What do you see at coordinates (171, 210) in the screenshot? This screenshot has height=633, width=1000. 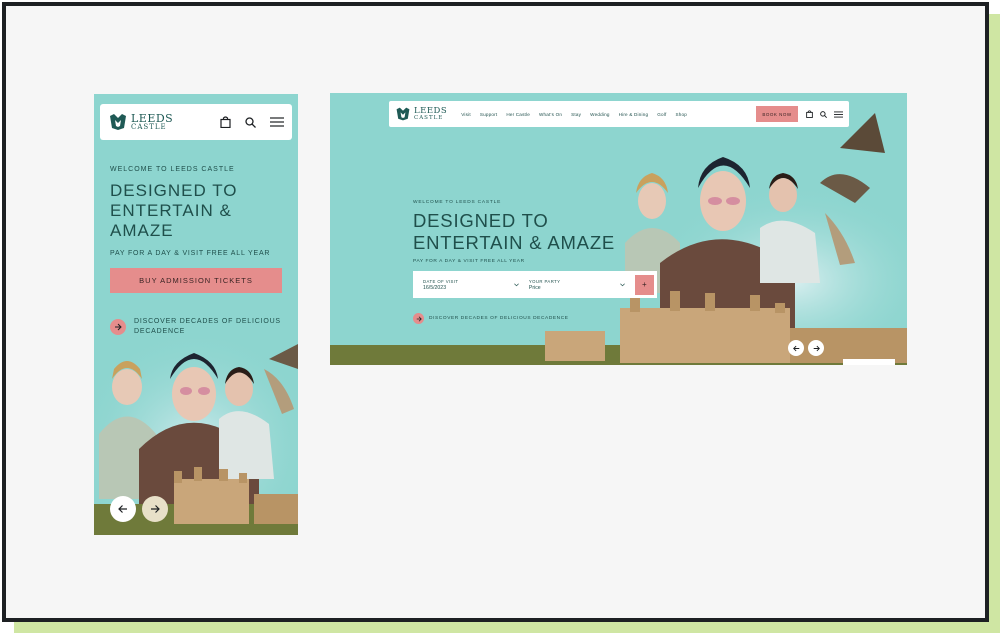 I see `hero-title-line: ENTERTAIN &` at bounding box center [171, 210].